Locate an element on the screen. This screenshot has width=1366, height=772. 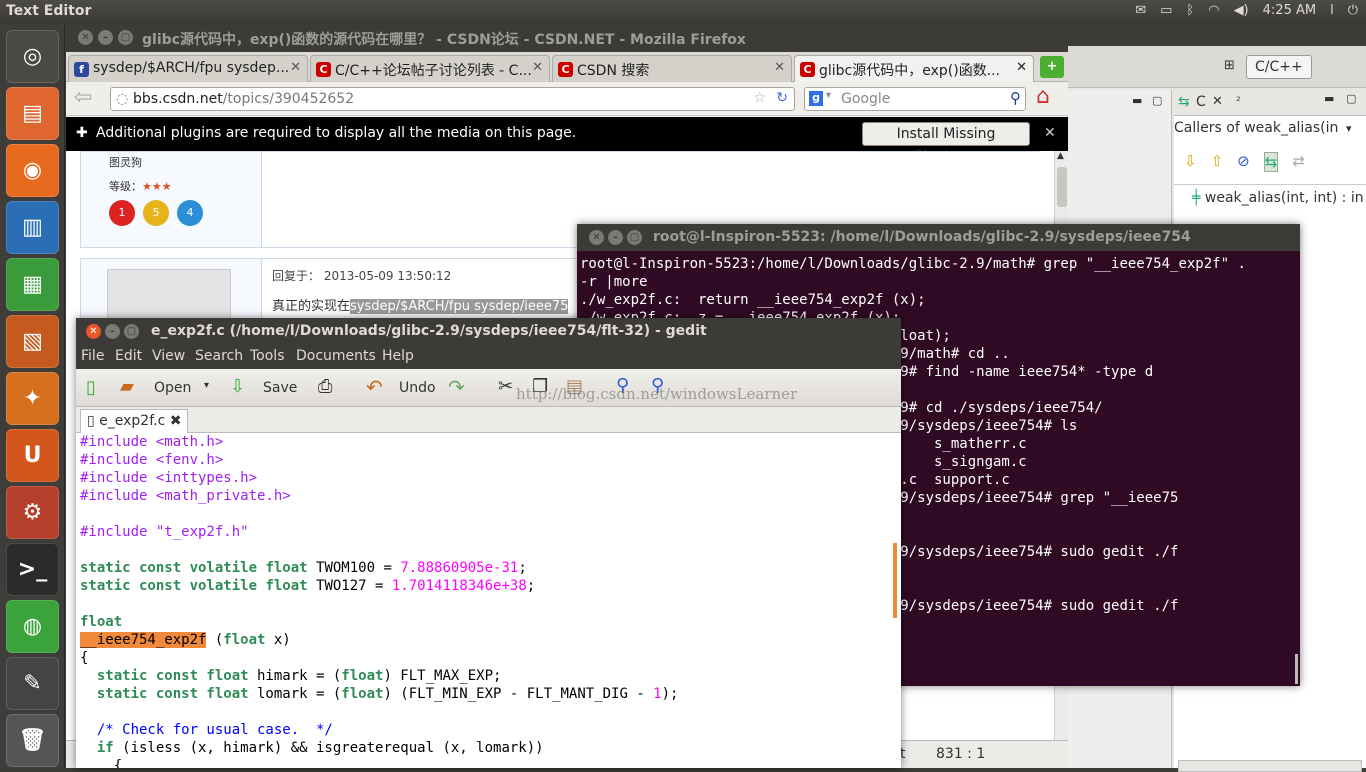
show-callers-icon: ⇆ is located at coordinates (1271, 162).